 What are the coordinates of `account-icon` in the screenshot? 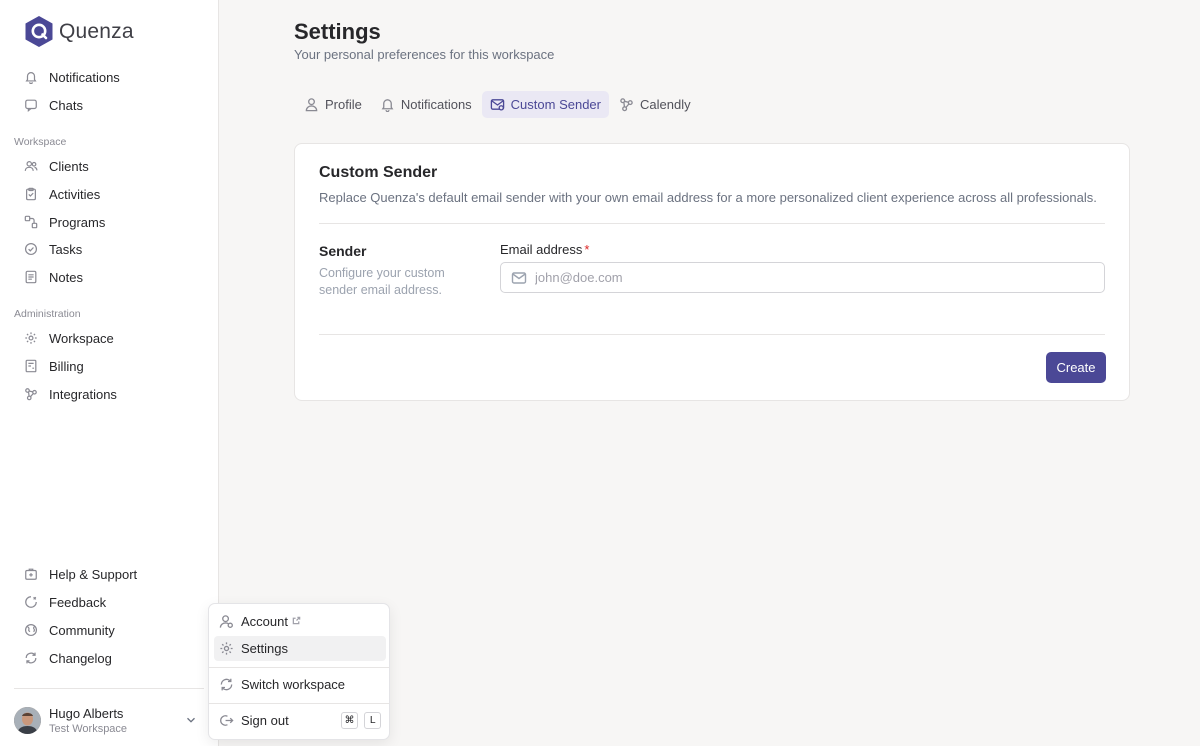 It's located at (226, 621).